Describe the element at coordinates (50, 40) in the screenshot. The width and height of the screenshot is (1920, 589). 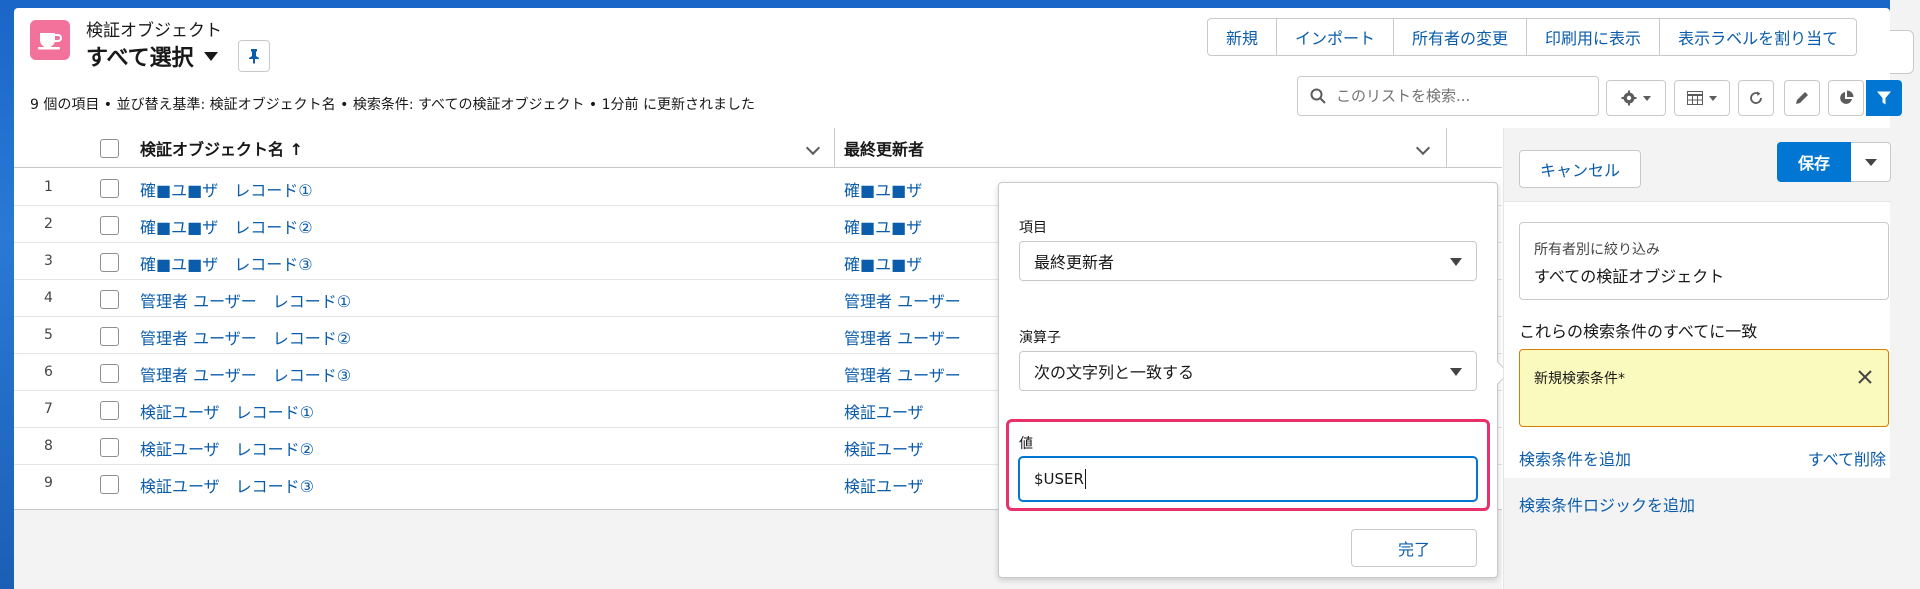
I see `custom-object-icon` at that location.